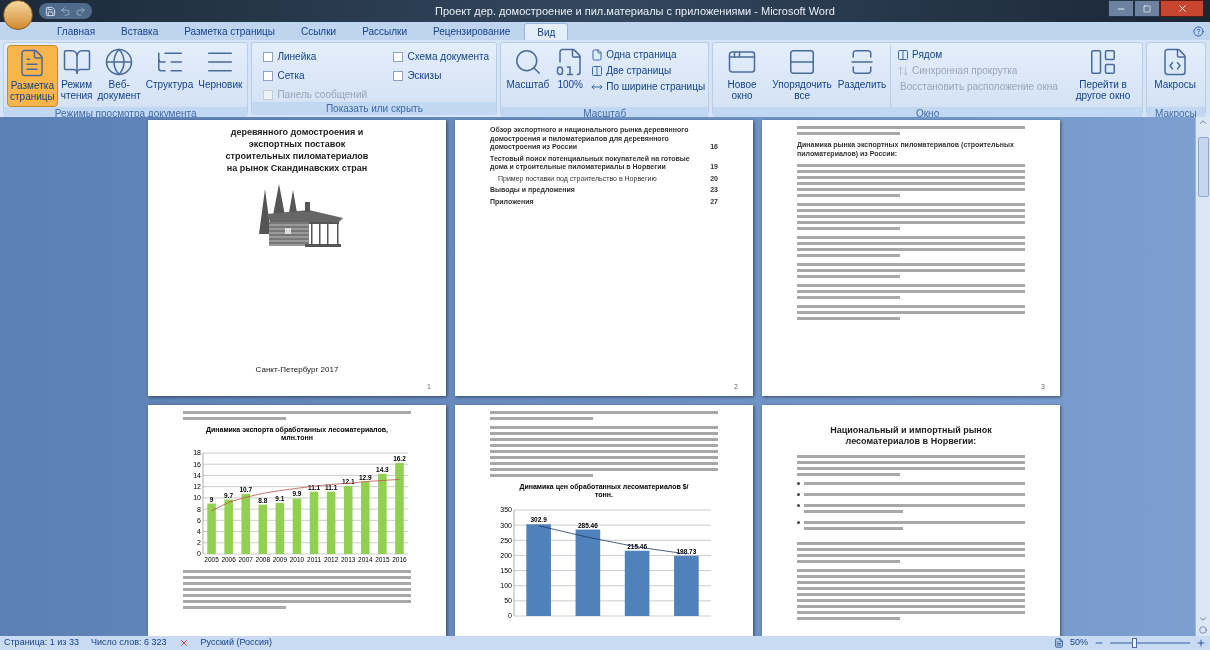 The width and height of the screenshot is (1210, 650). Describe the element at coordinates (229, 31) in the screenshot. I see `ribbon-tab: Разметка страницы` at that location.